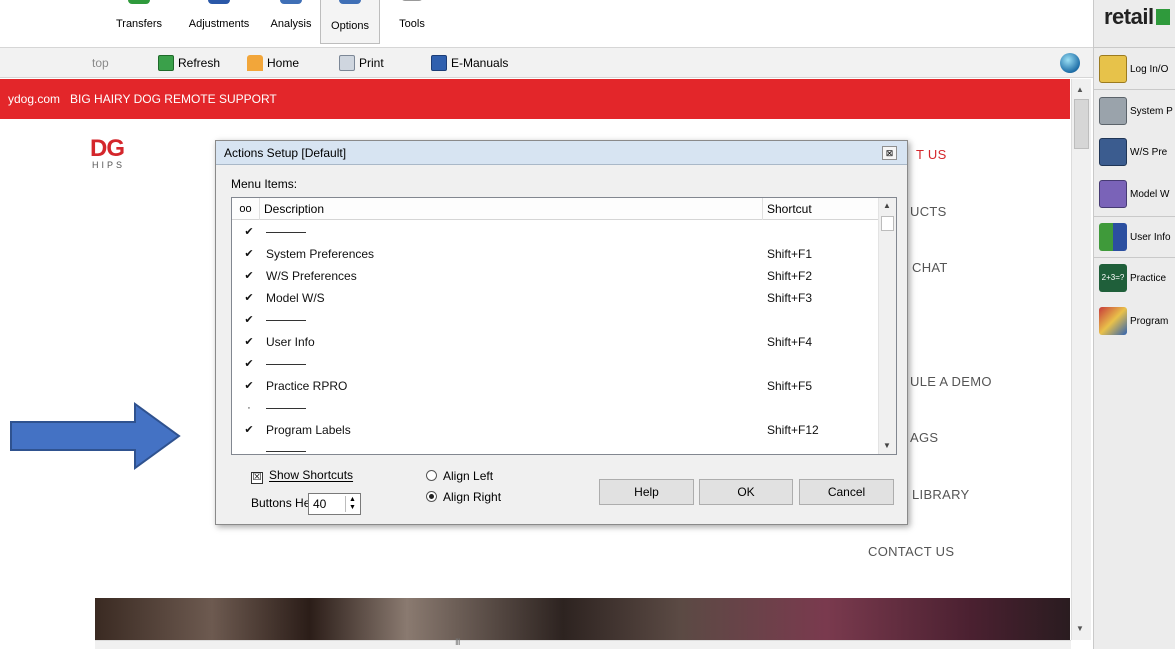 Image resolution: width=1175 pixels, height=649 pixels. I want to click on nav-schedule-demo: ULE A DEMO, so click(951, 381).